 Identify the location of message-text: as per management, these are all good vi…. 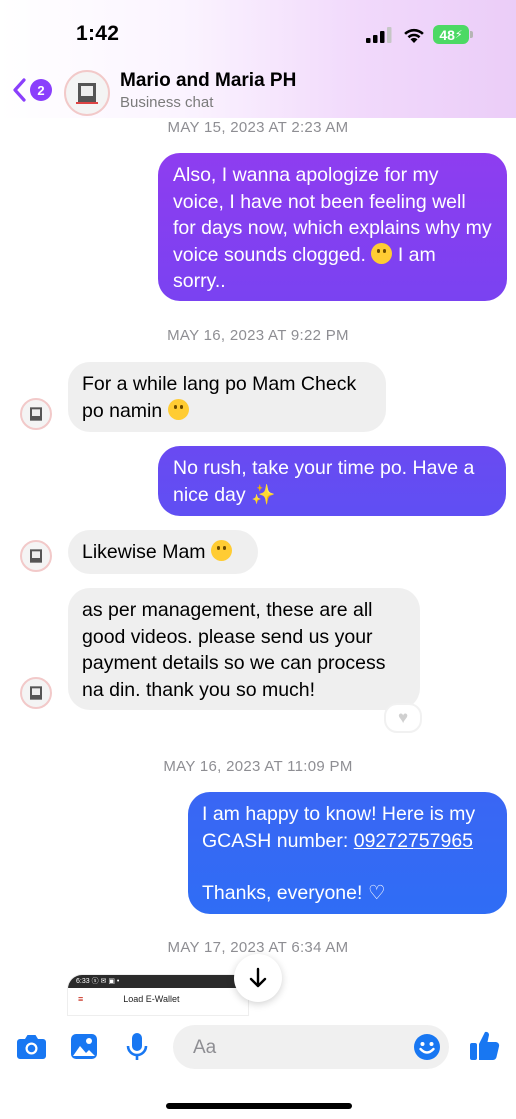
(234, 650).